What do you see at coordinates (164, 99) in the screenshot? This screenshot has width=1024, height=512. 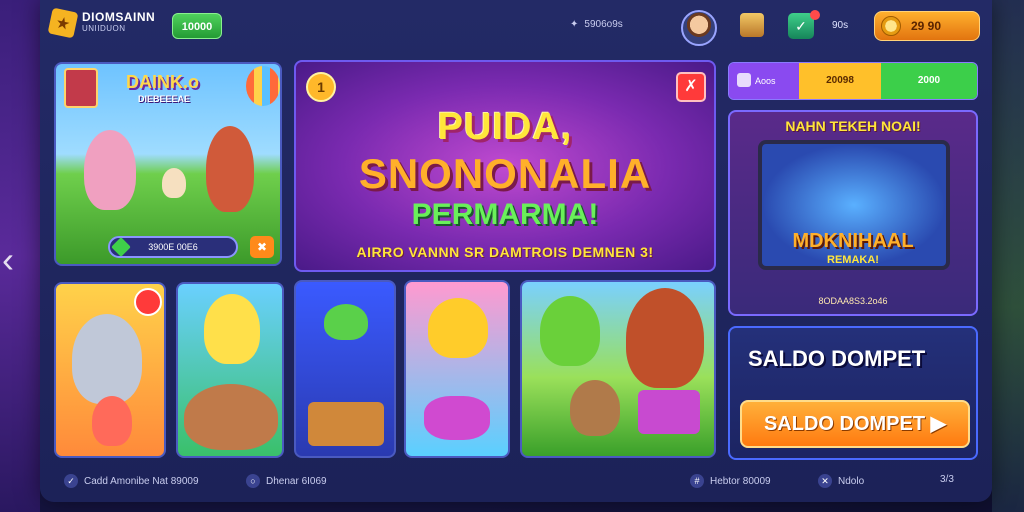 I see `featured-game-subtitle: DIEBEEEAE` at bounding box center [164, 99].